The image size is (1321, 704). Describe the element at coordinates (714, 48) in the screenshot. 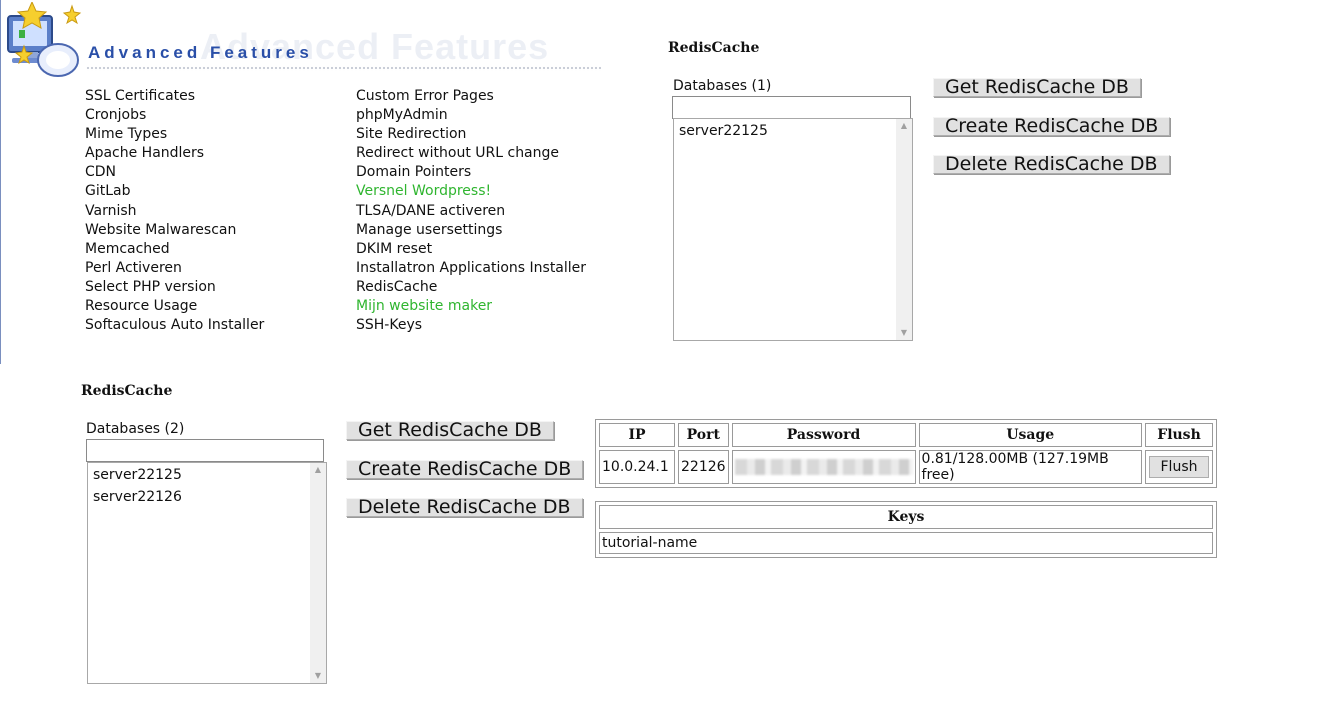

I see `rediscache-title-top: RedisCache` at that location.